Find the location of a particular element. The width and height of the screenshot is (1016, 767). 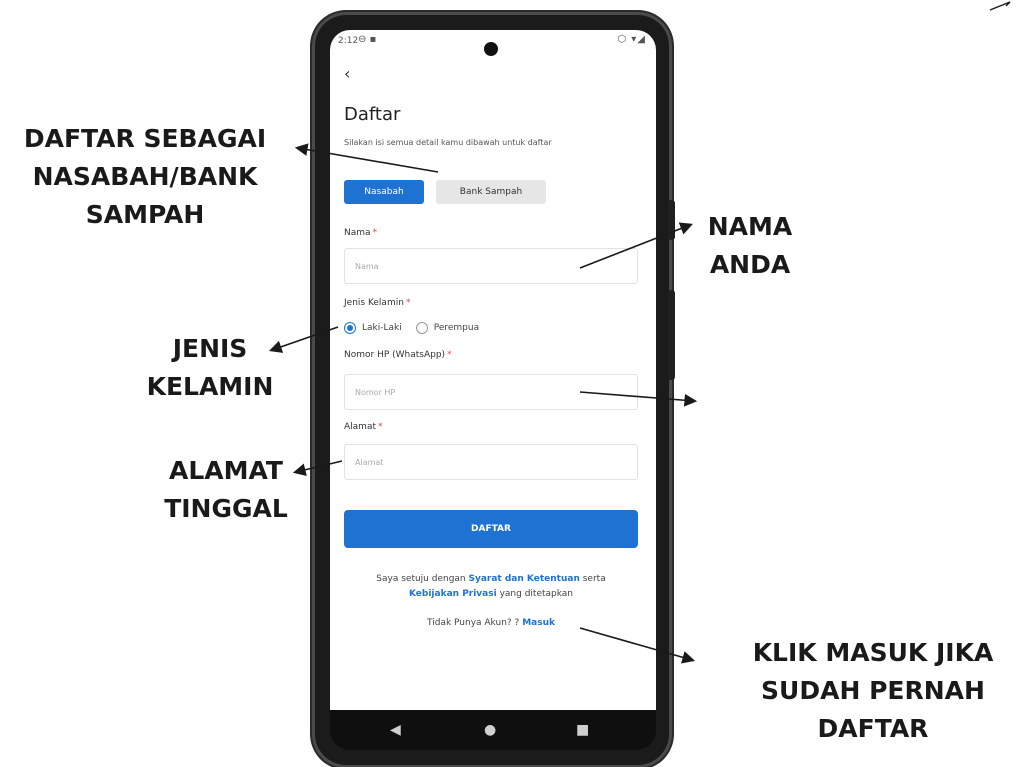

arrow-alamat is located at coordinates (317, 468).